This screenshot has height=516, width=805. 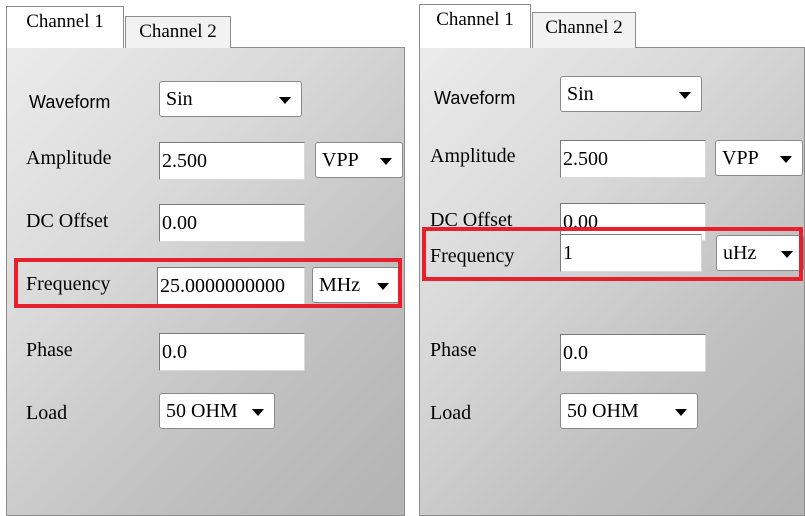 I want to click on frequency-unit-select: MHz, so click(x=356, y=285).